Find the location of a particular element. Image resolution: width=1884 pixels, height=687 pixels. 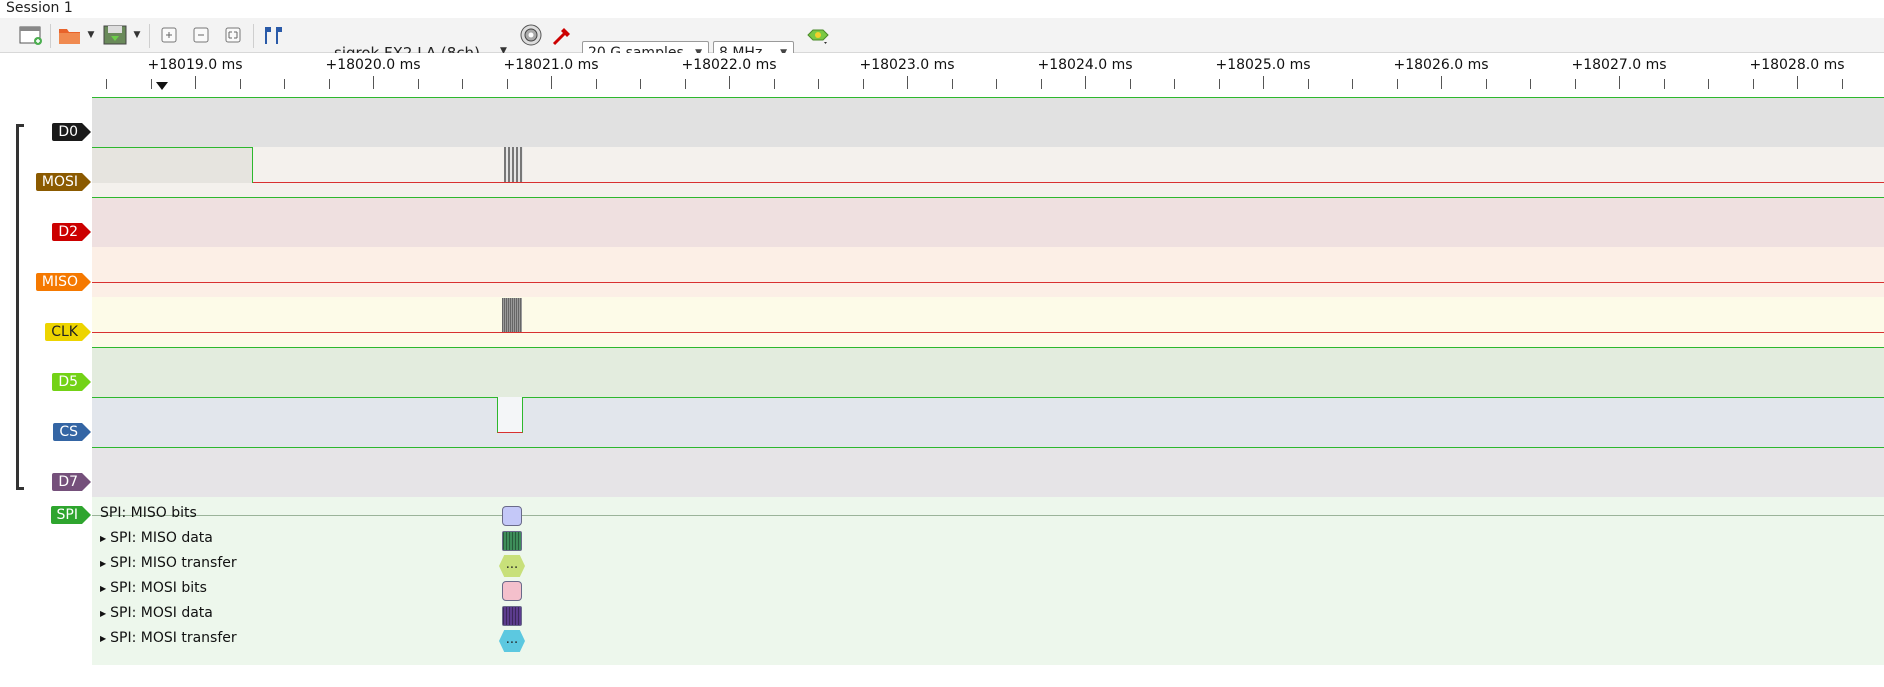

cursor-icon is located at coordinates (273, 35).